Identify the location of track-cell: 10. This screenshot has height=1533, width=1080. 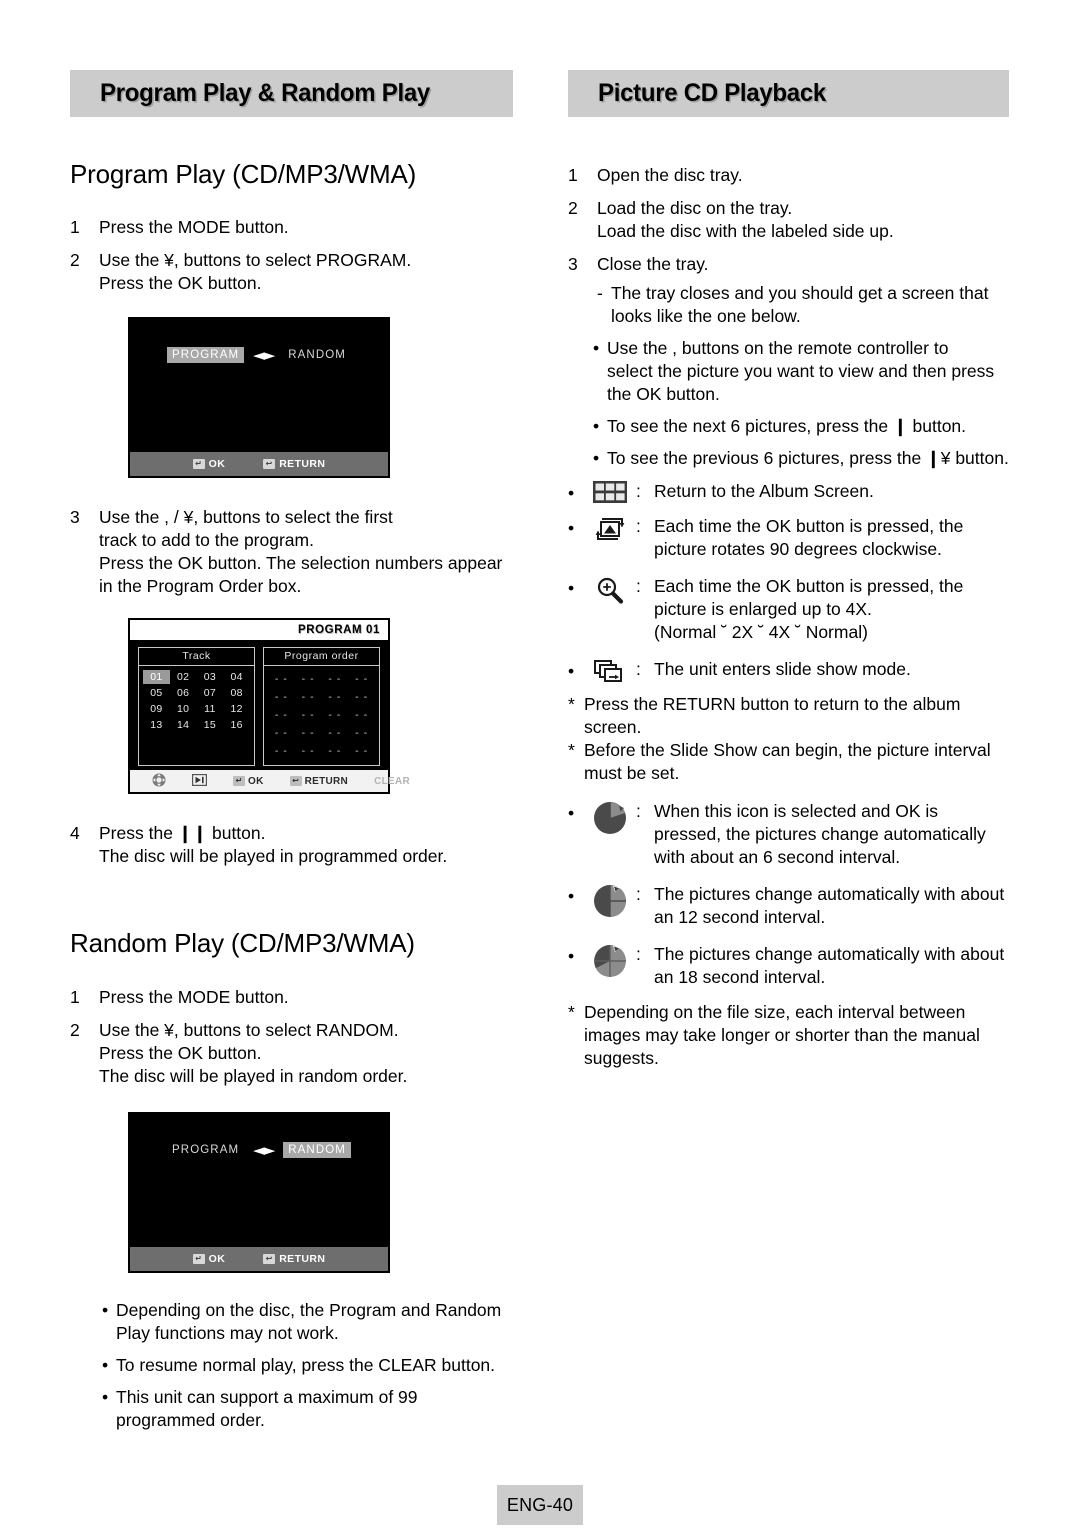
(183, 709).